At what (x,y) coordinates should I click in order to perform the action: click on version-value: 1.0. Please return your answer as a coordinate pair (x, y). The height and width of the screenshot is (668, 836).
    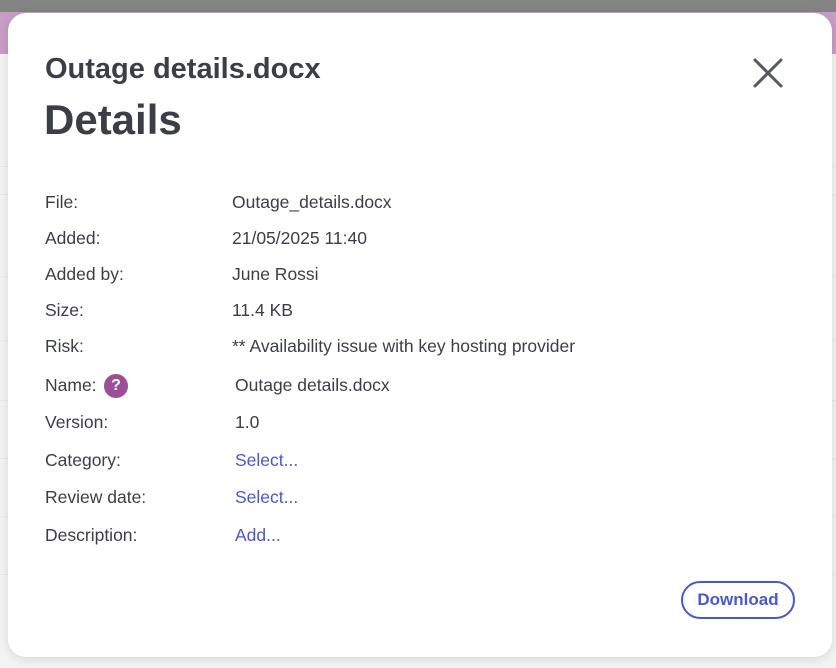
    Looking at the image, I should click on (247, 422).